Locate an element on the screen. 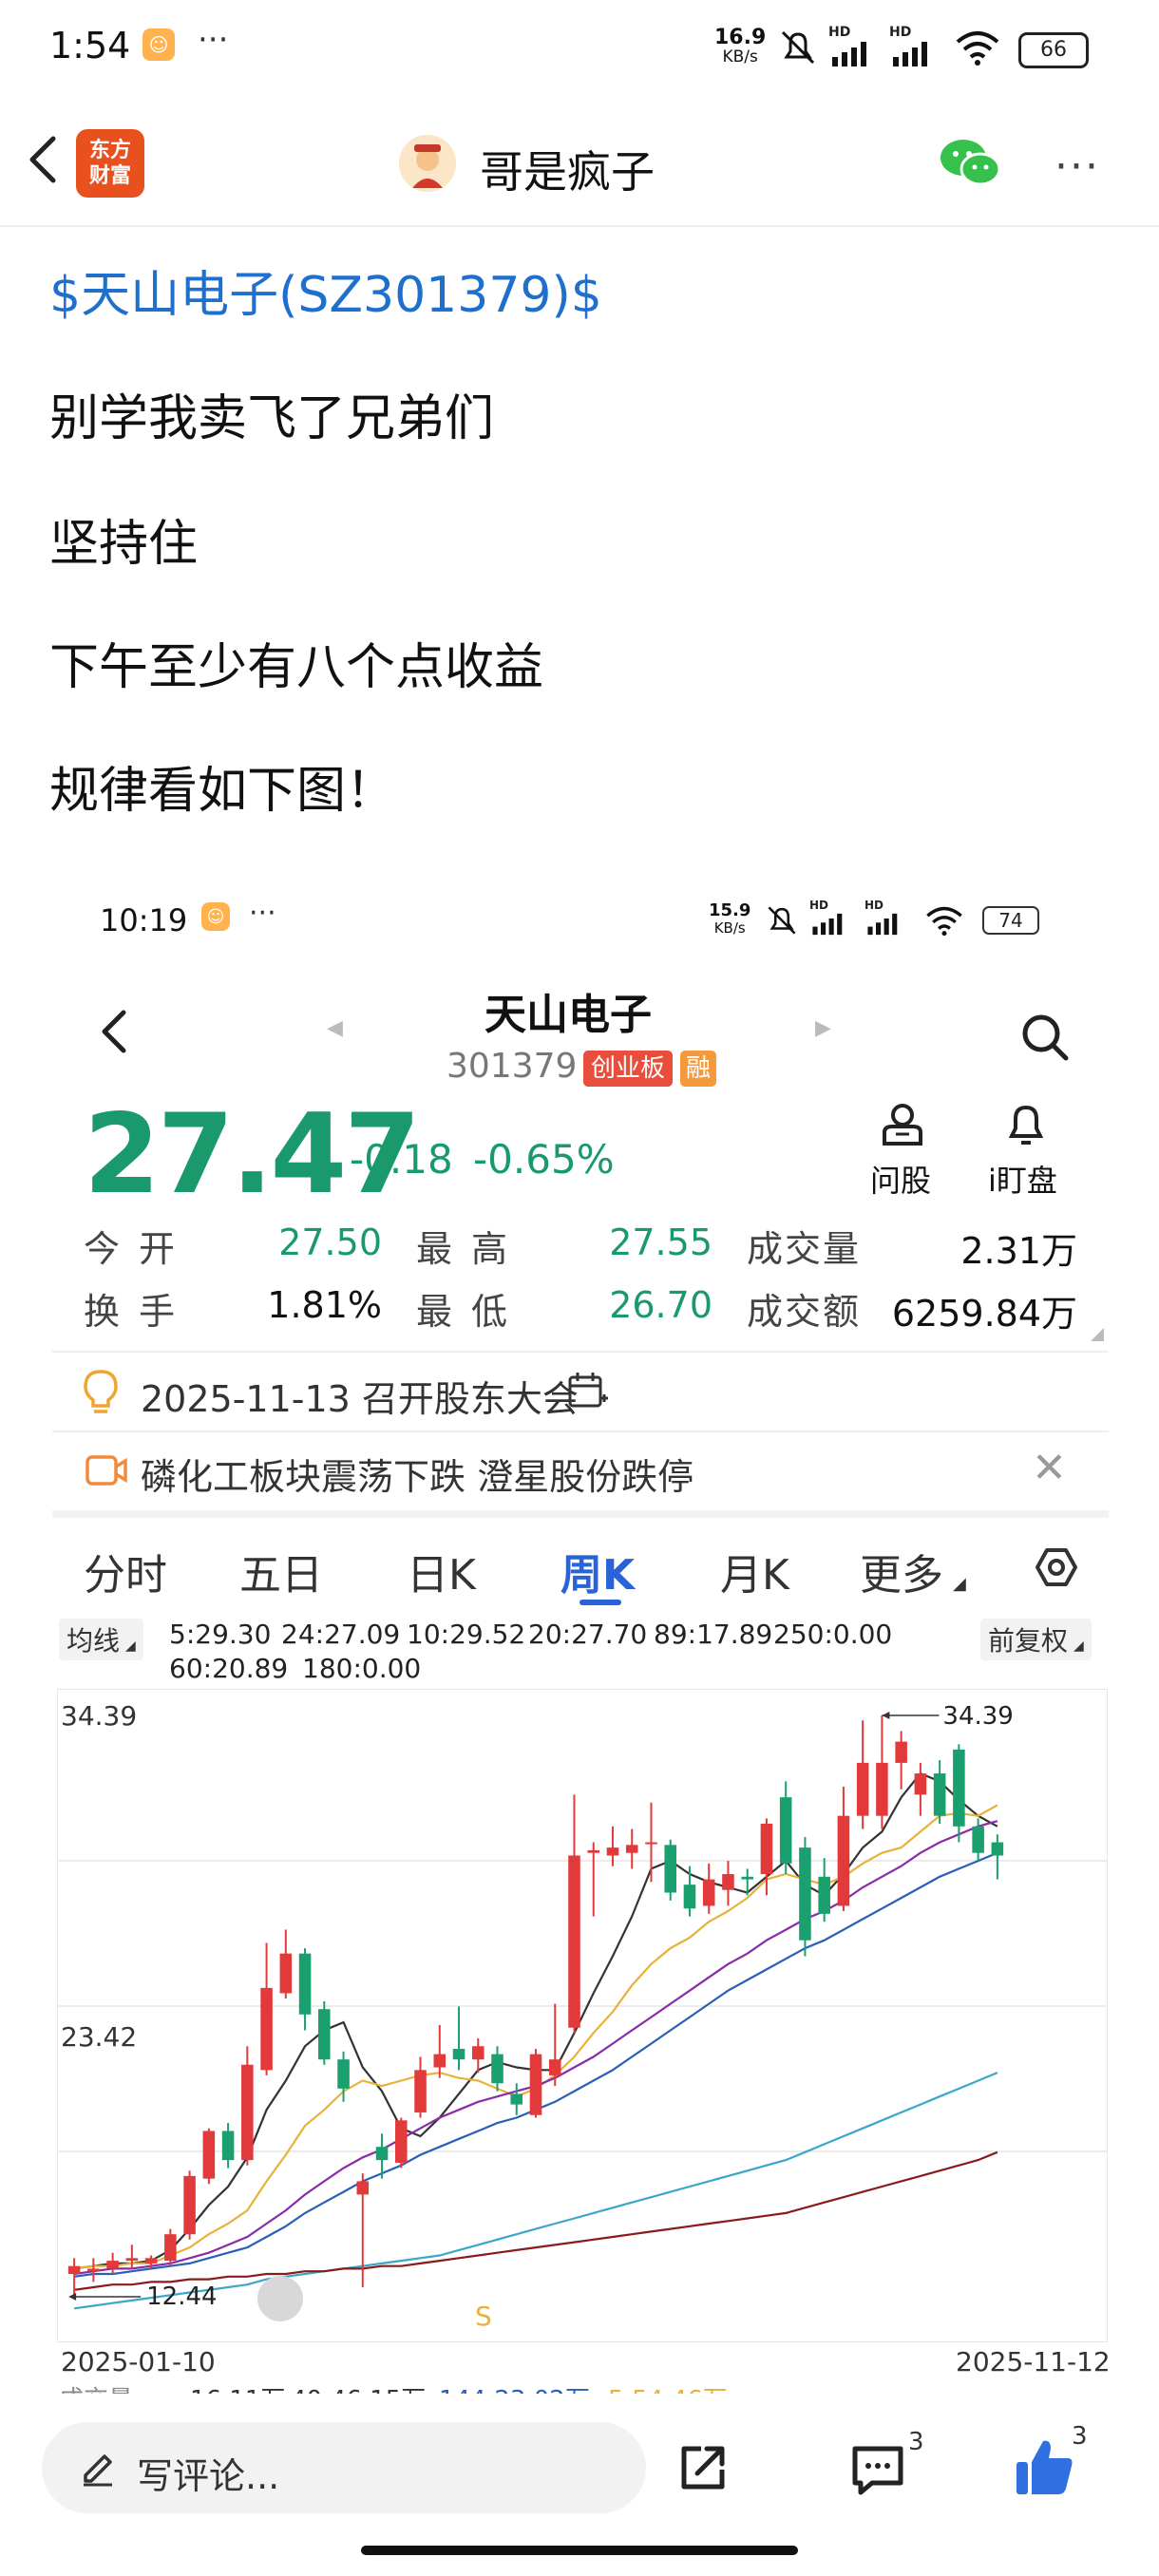 This screenshot has width=1159, height=2576. active-tab-indicator is located at coordinates (600, 1602).